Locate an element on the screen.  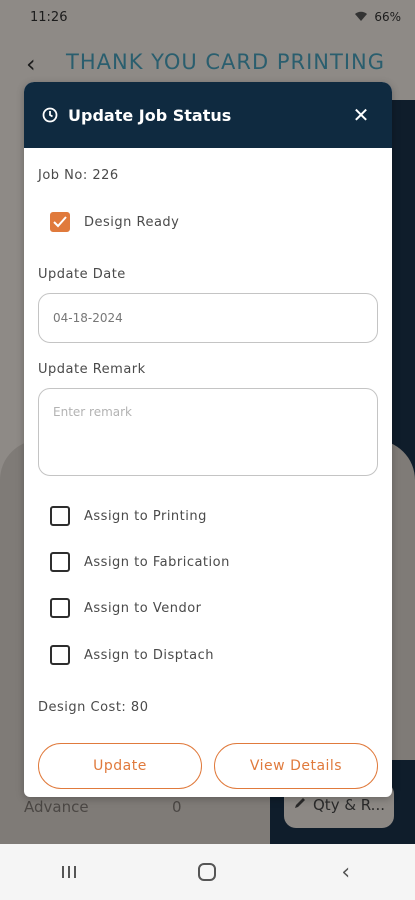
assign-dispatch-checkbox is located at coordinates (60, 655).